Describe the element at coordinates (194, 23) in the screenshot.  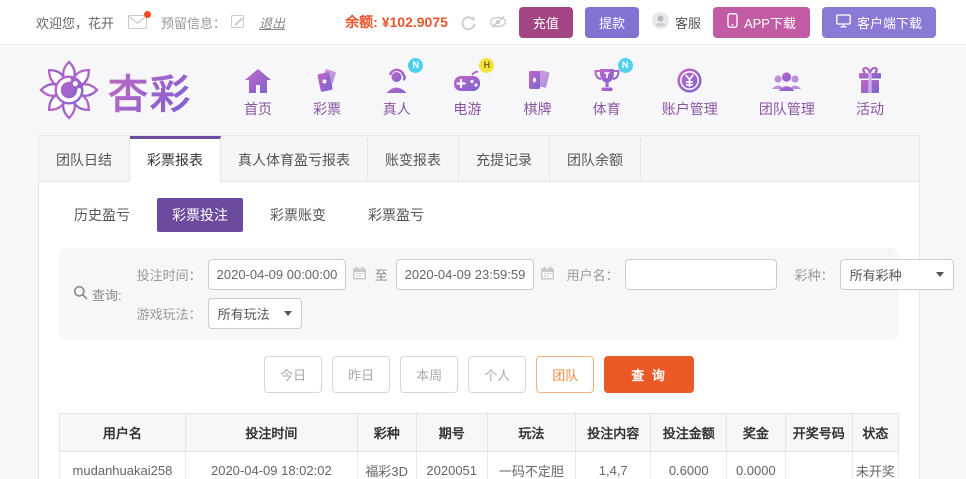
I see `reserved-info-label: 预留信息：` at that location.